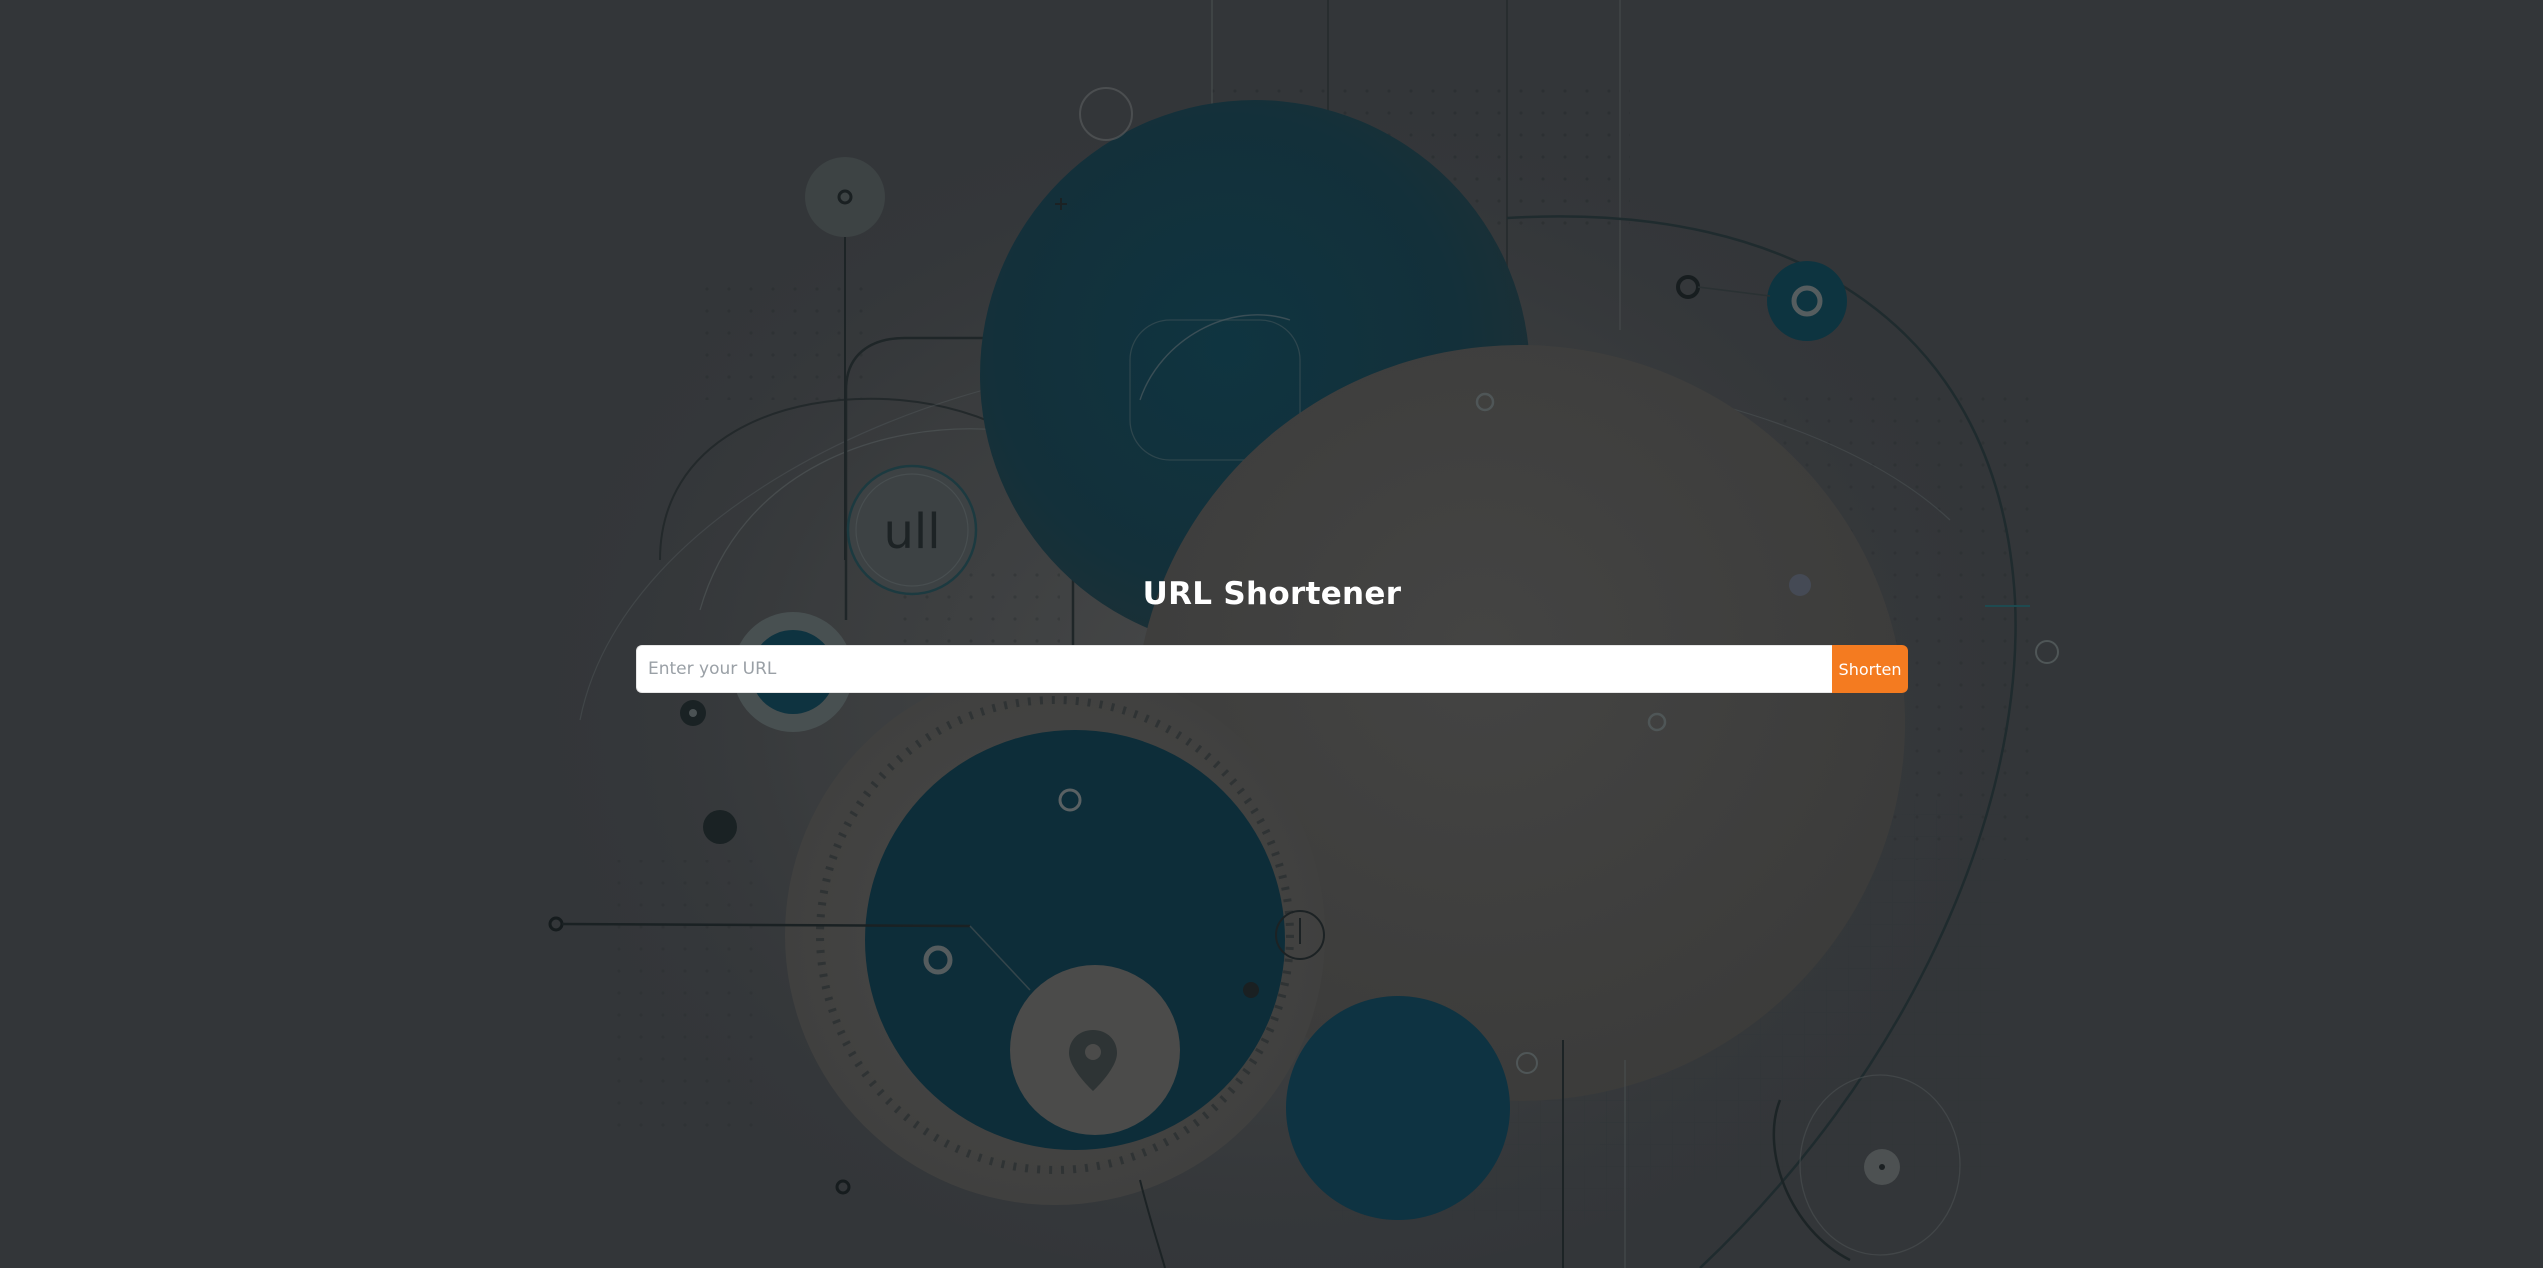  I want to click on url-input, so click(1234, 669).